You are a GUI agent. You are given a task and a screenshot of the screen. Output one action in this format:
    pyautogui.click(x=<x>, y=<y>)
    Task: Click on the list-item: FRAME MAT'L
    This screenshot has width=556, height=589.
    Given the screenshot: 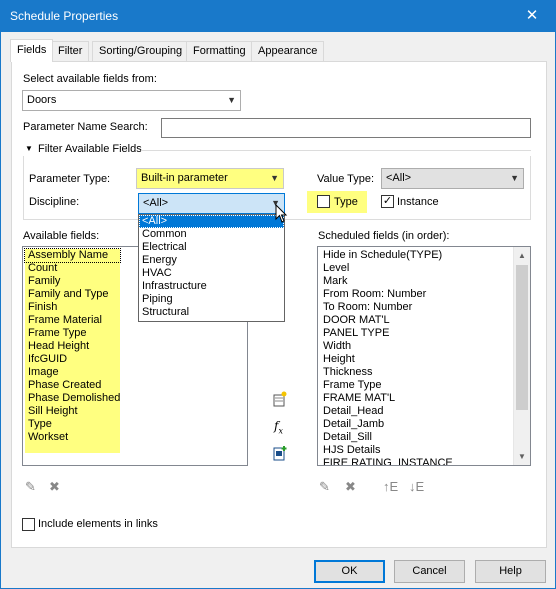 What is the action you would take?
    pyautogui.click(x=415, y=398)
    